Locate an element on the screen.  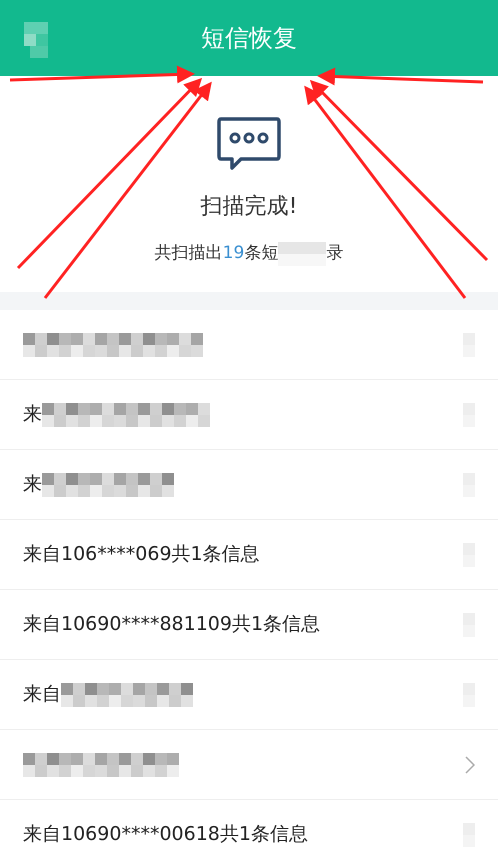
message-list-item: 来自106****069共1条信息 is located at coordinates (249, 555).